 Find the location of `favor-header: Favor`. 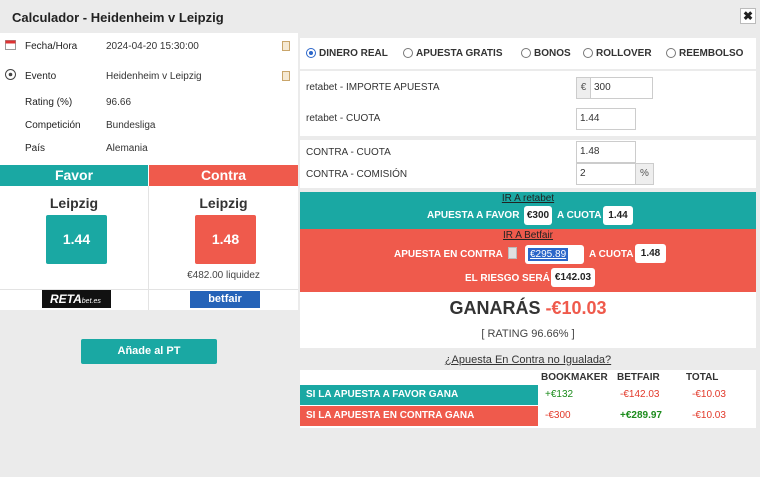

favor-header: Favor is located at coordinates (74, 175).